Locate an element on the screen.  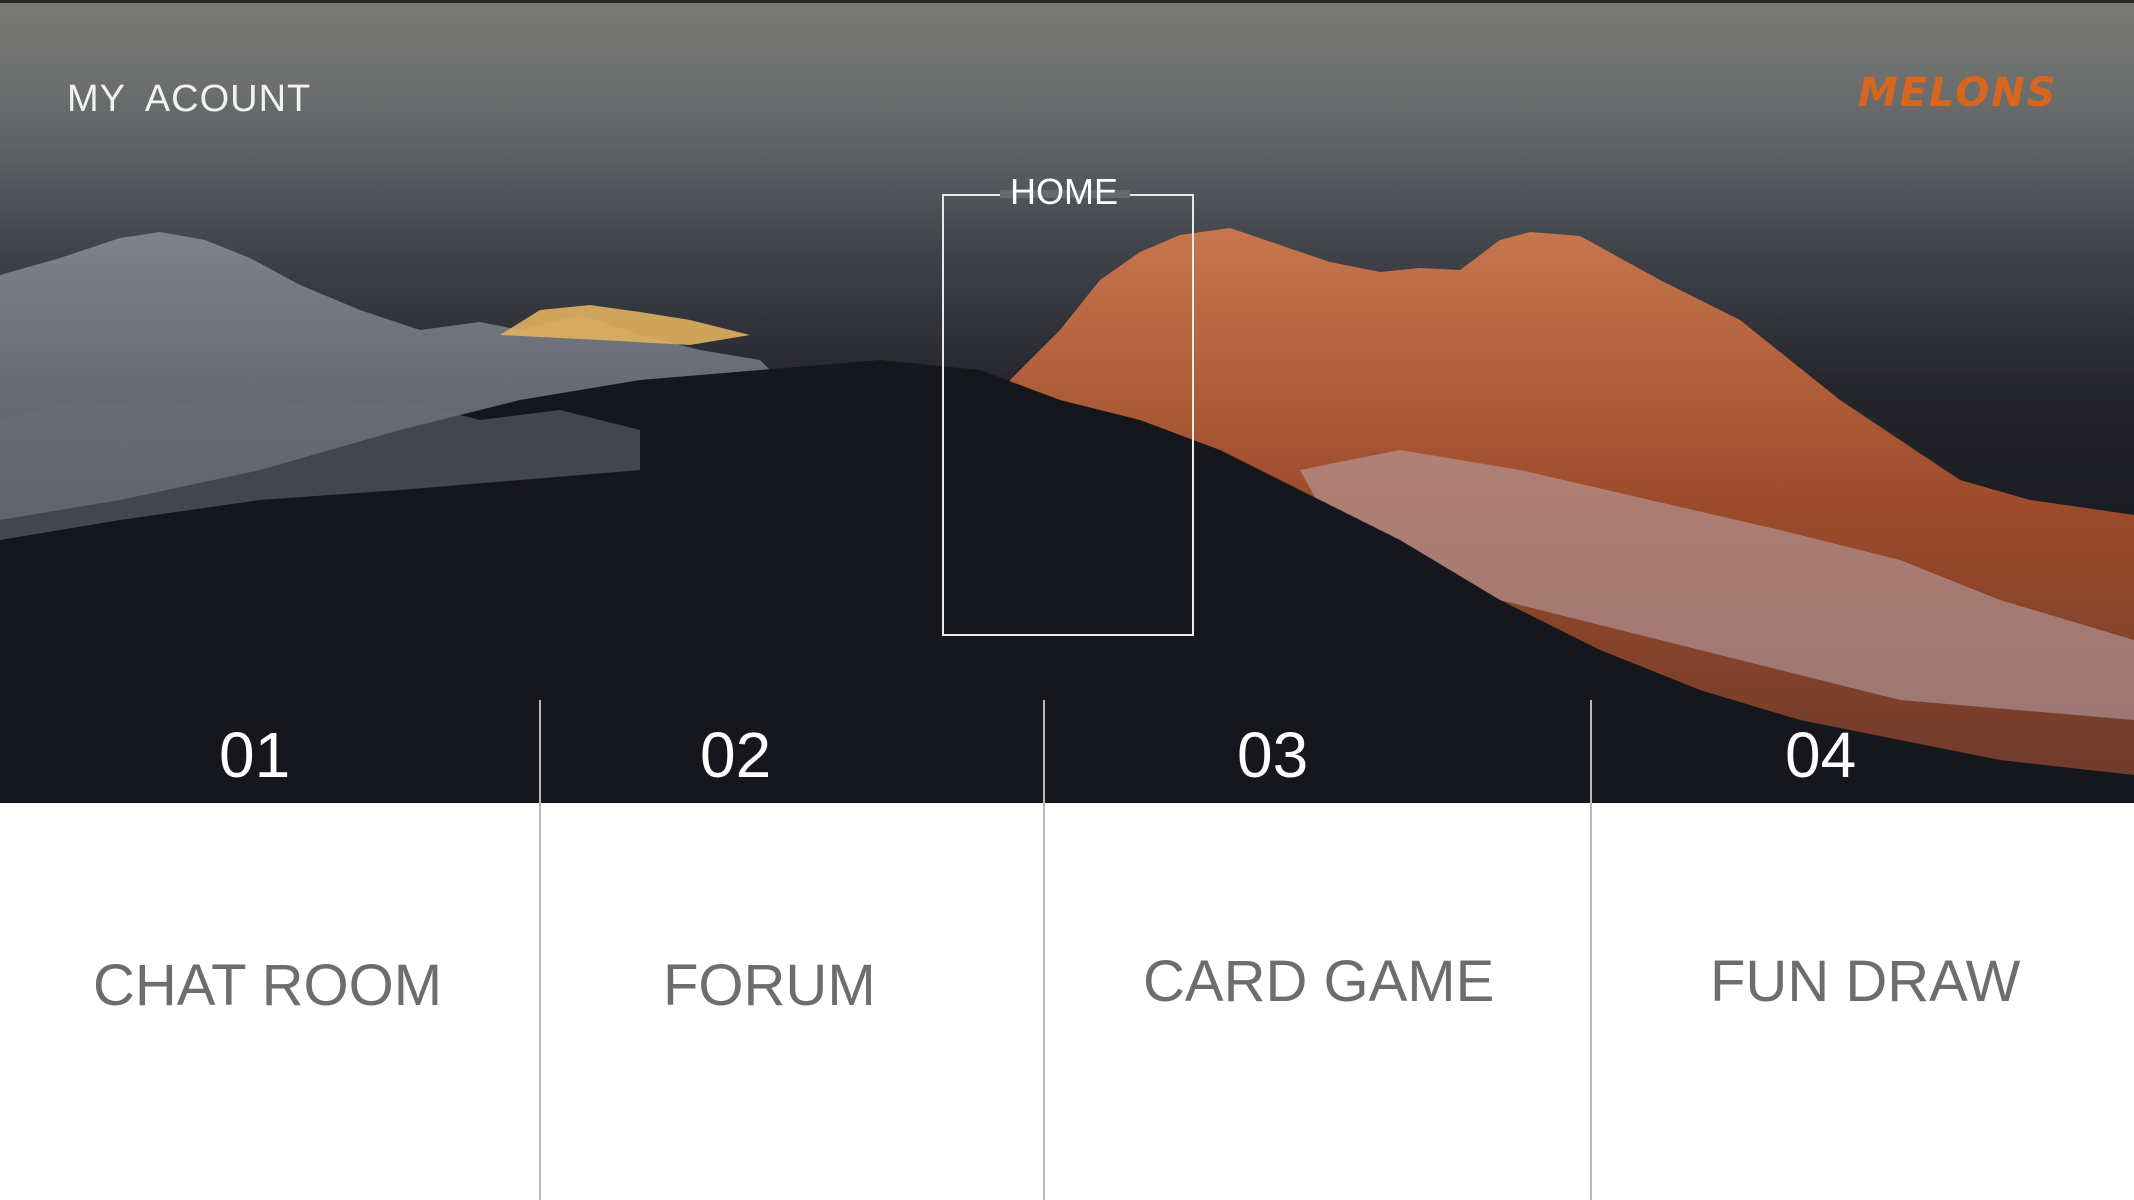
section-number-03: 03 is located at coordinates (1273, 755).